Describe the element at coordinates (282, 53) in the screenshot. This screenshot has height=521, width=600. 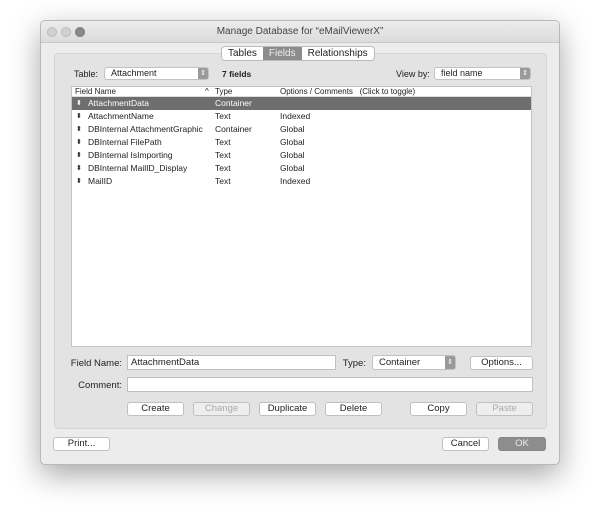
I see `tab-fields: Fields` at that location.